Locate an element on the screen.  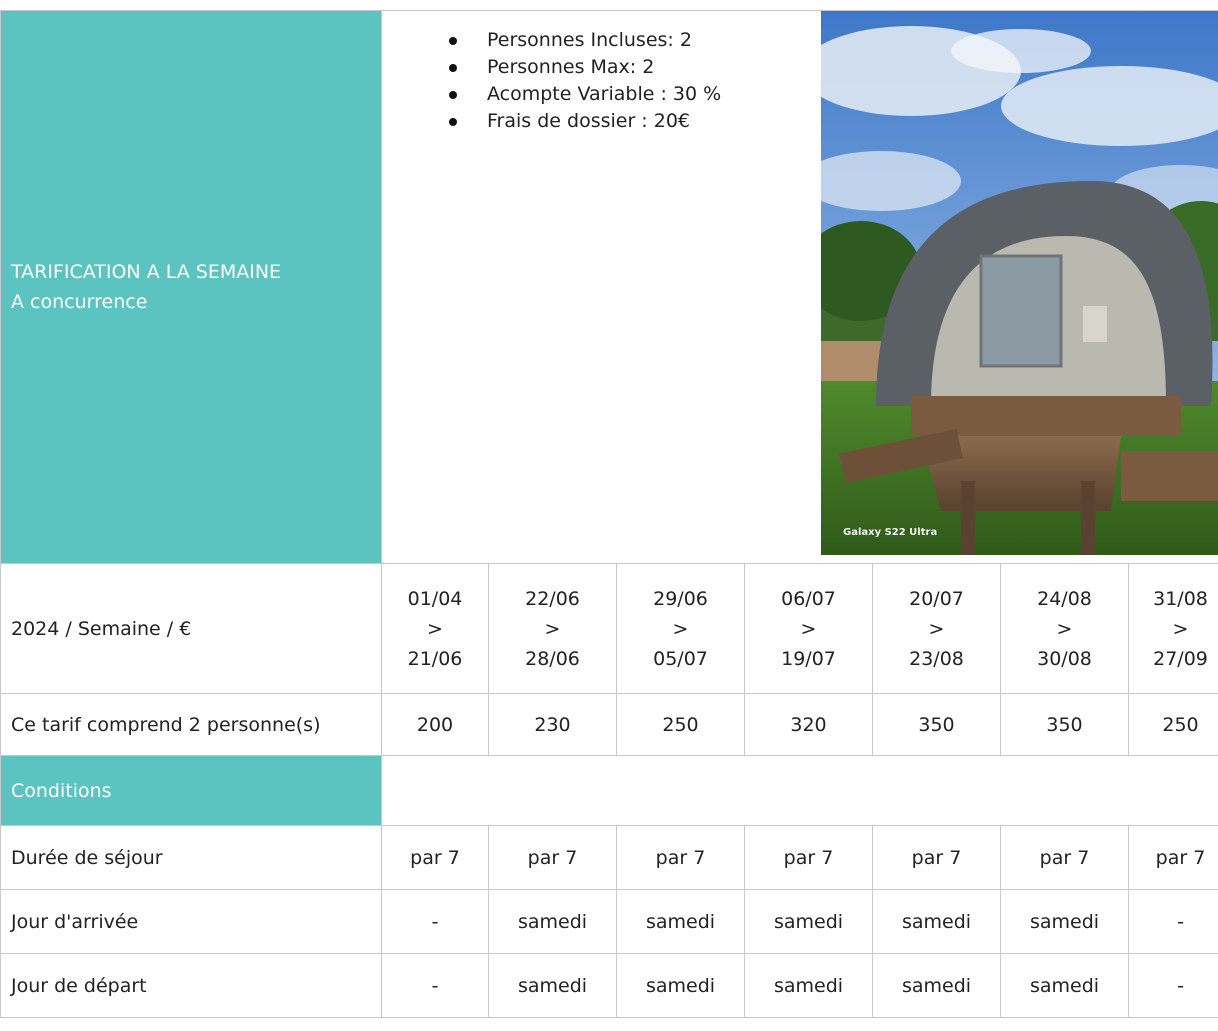
price-cell: 230 is located at coordinates (552, 724).